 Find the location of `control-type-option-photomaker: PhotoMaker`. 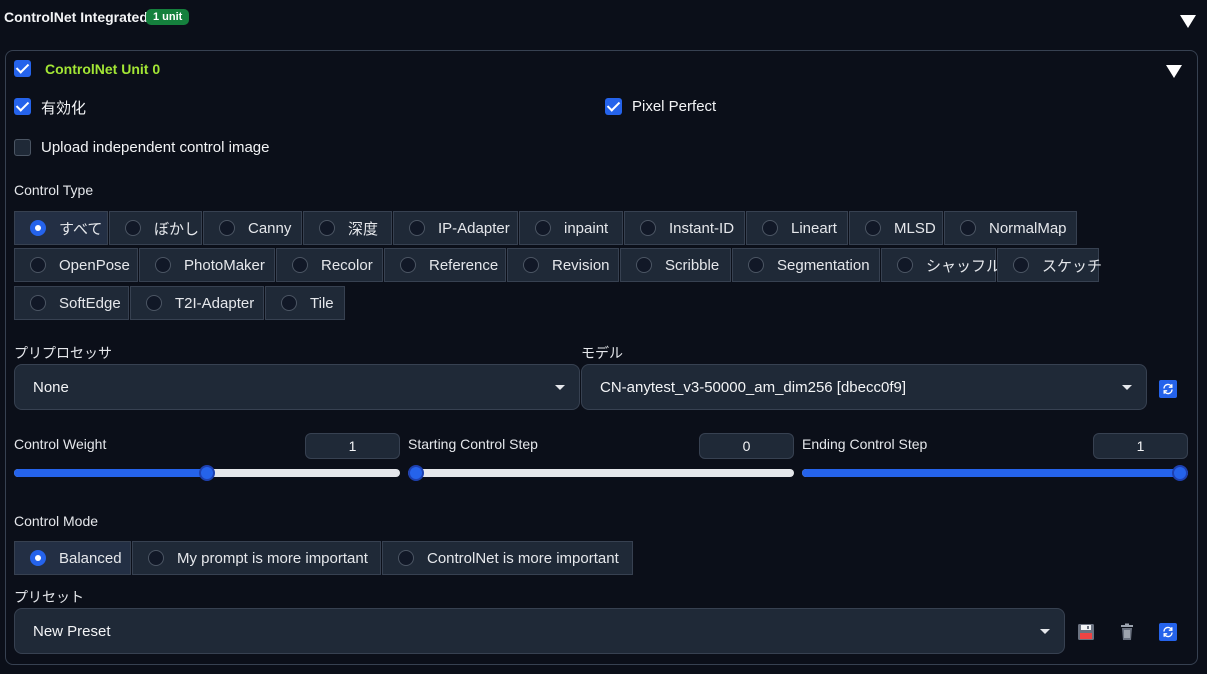

control-type-option-photomaker: PhotoMaker is located at coordinates (207, 265).